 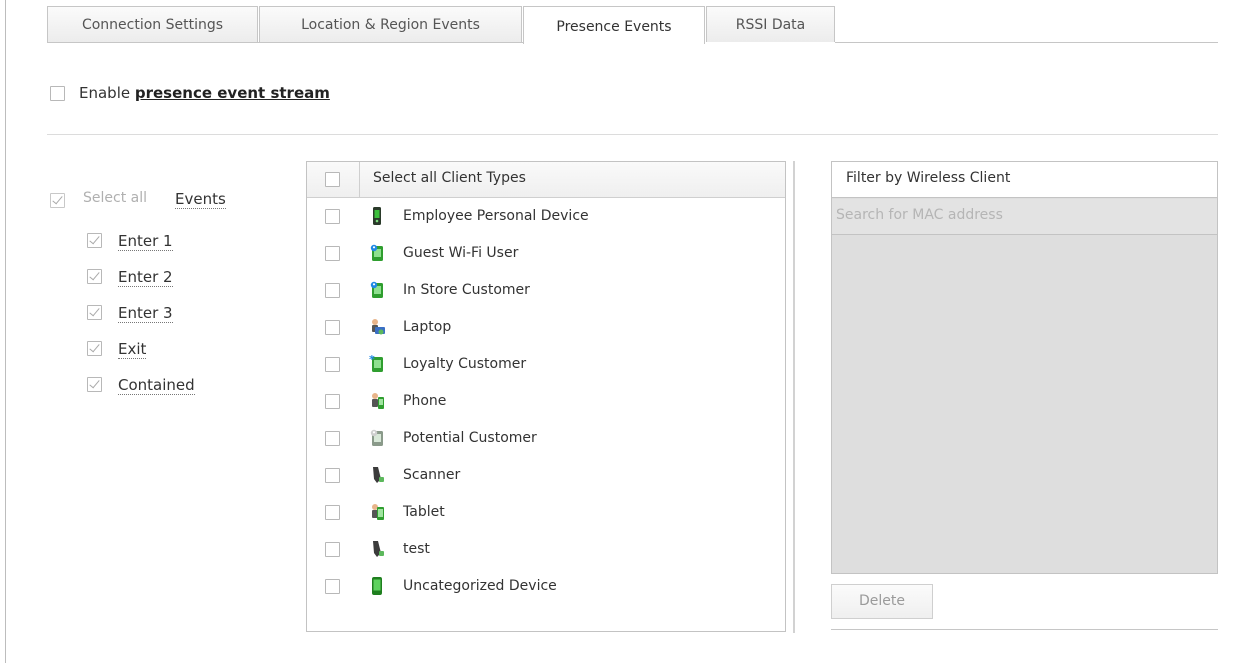 I want to click on event-contained-checkbox, so click(x=94, y=384).